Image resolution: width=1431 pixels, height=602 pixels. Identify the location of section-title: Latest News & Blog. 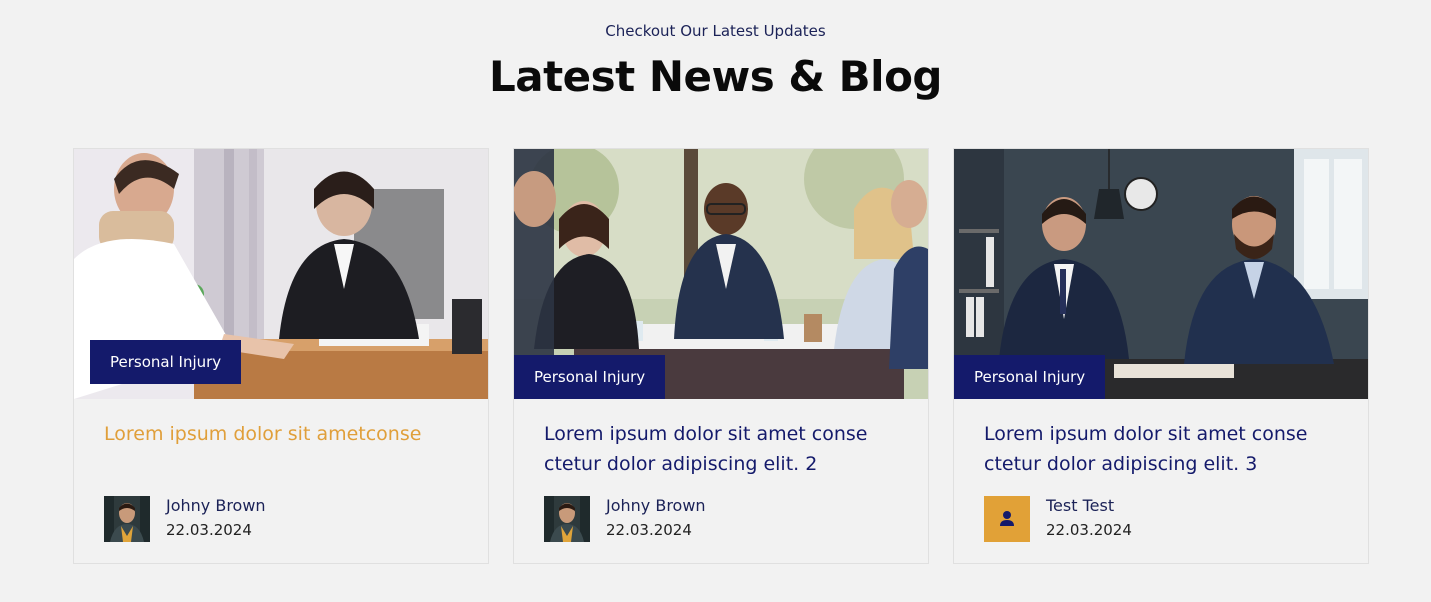
(716, 76).